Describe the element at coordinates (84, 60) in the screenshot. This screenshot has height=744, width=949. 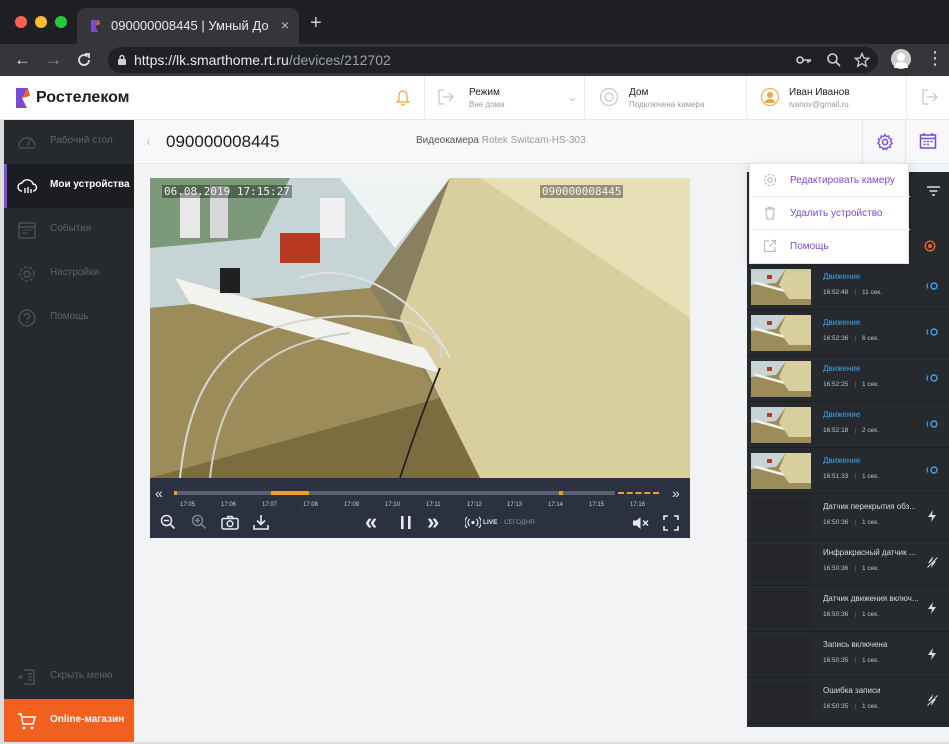
I see `reload-icon` at that location.